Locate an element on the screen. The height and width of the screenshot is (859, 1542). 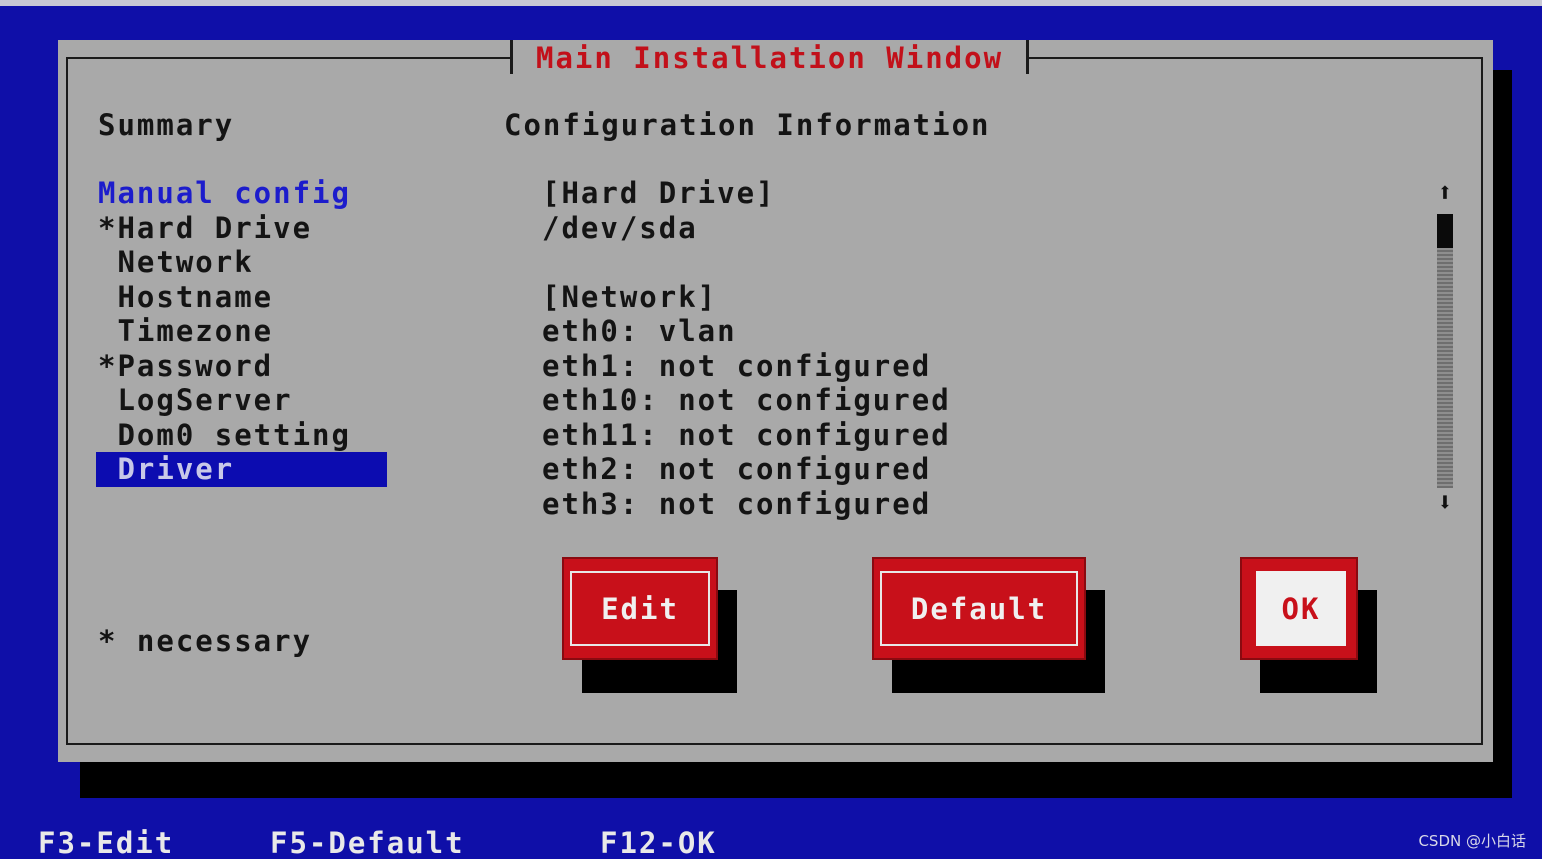
arrow-down-icon: ⬇ is located at coordinates (1445, 503).